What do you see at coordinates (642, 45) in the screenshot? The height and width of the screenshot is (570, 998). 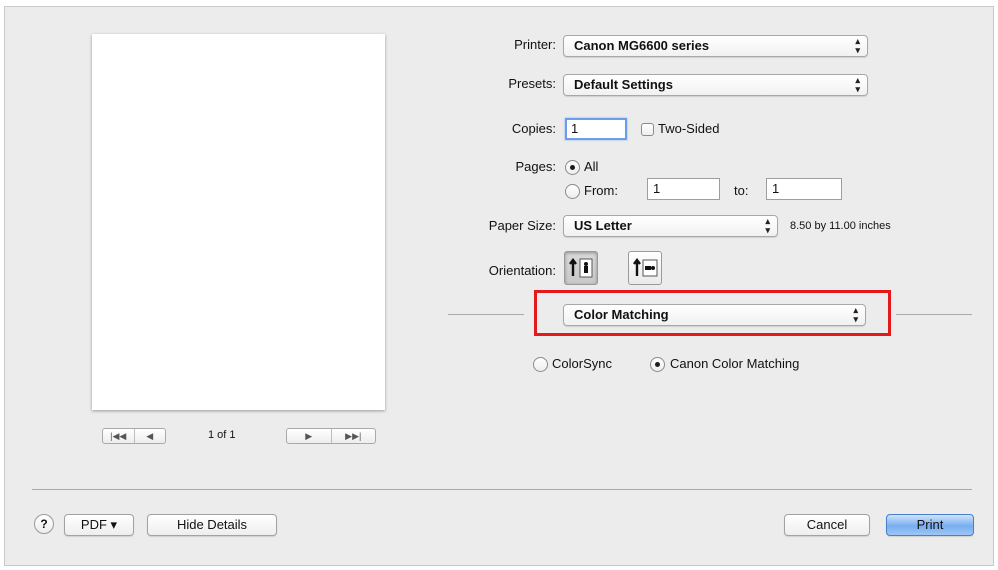 I see `printer-popup-value: Canon MG6600 series` at bounding box center [642, 45].